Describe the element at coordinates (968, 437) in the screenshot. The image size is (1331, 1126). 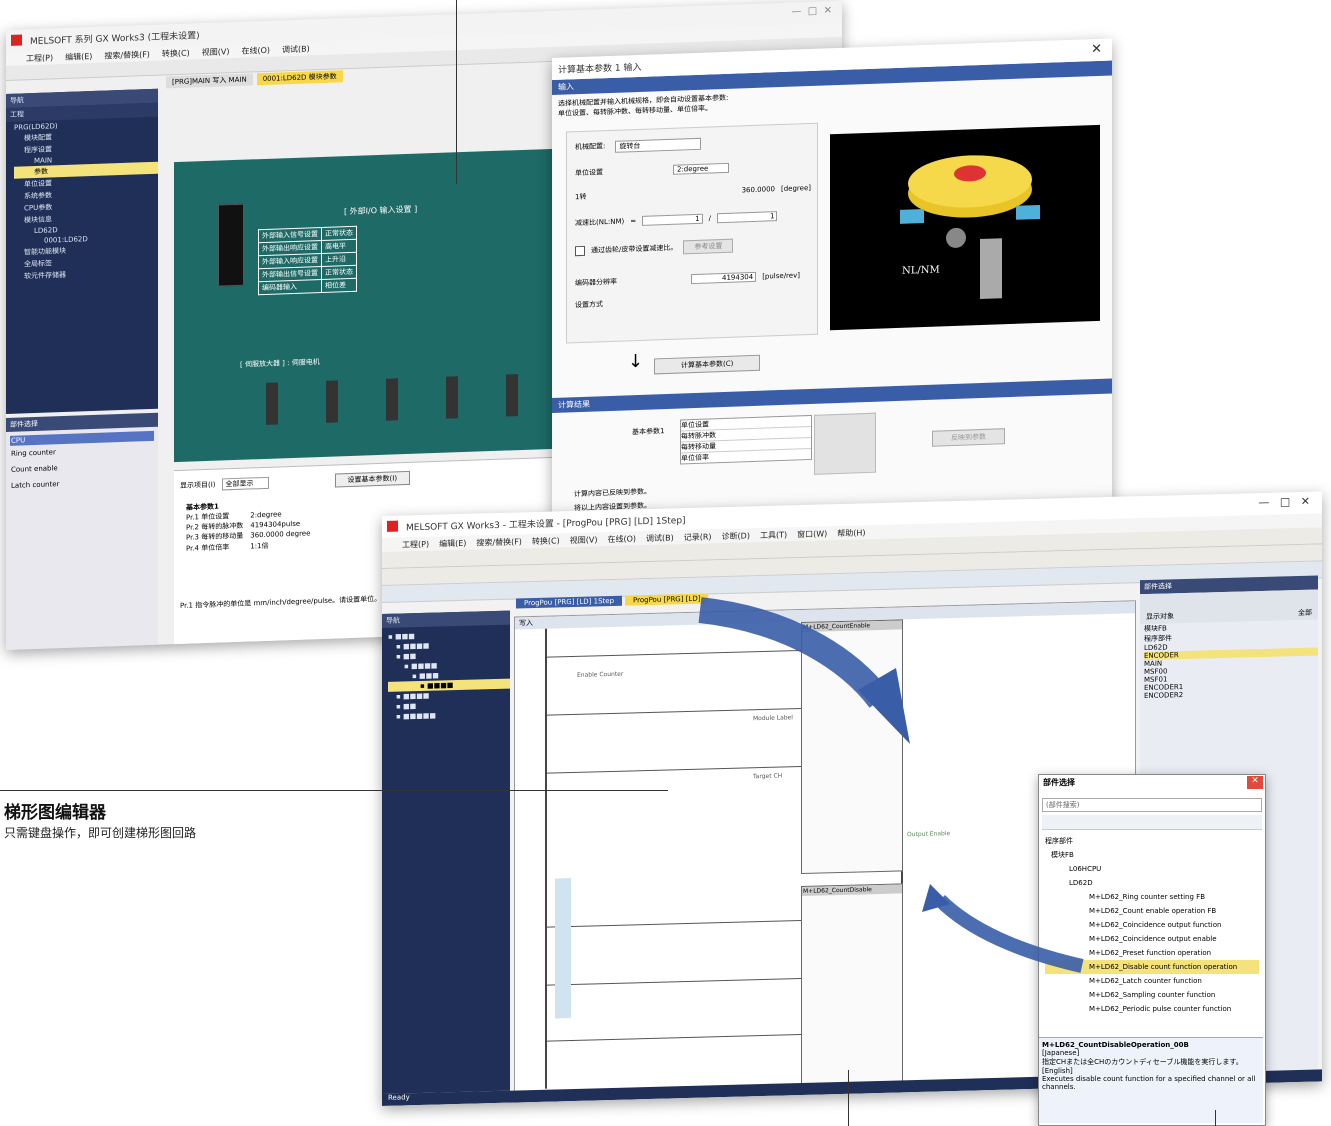
I see `reflect-param-button: 反映到参数` at that location.